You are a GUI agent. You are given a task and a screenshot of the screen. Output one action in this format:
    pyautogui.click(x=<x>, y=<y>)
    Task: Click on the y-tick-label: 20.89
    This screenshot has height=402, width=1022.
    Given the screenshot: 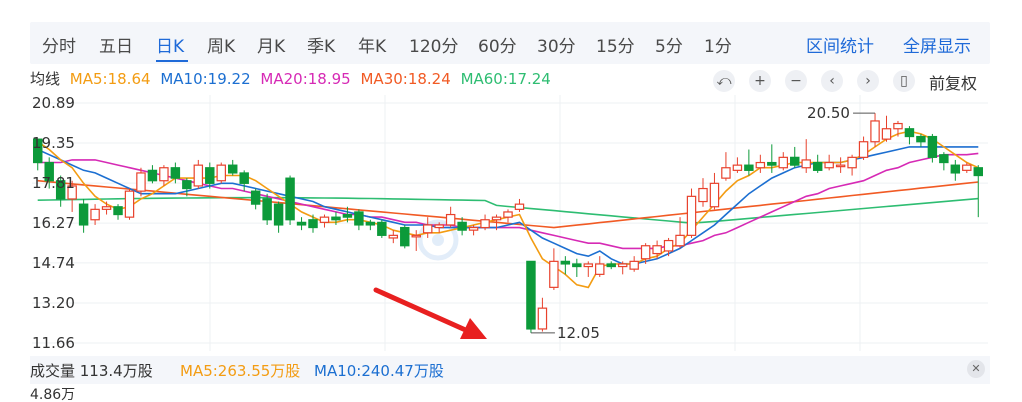 What is the action you would take?
    pyautogui.click(x=53, y=103)
    